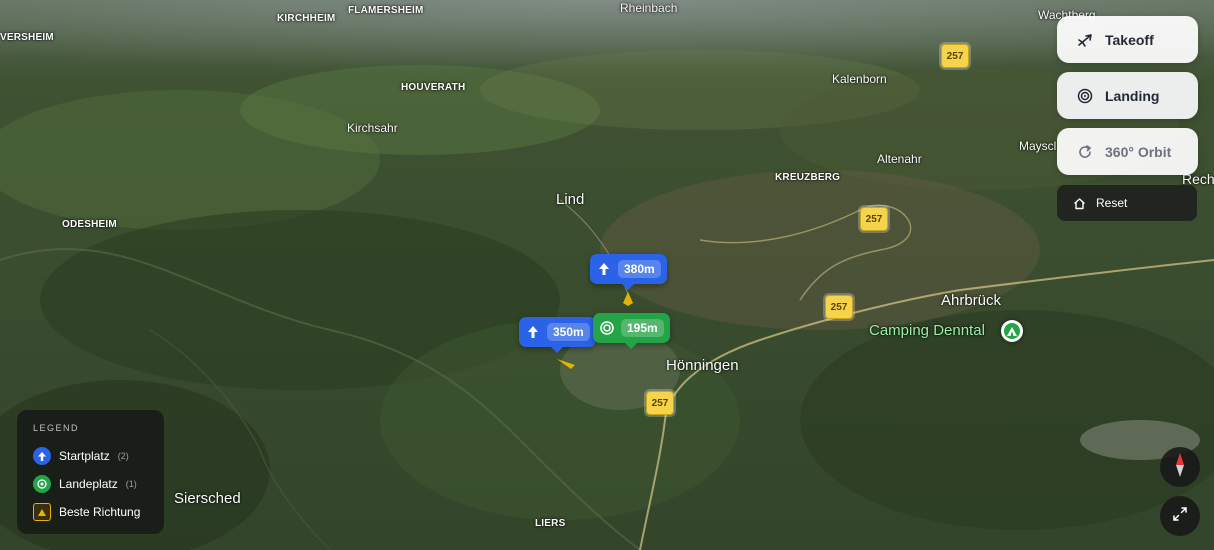 This screenshot has width=1214, height=550. I want to click on legend-label: Startplatz, so click(84, 456).